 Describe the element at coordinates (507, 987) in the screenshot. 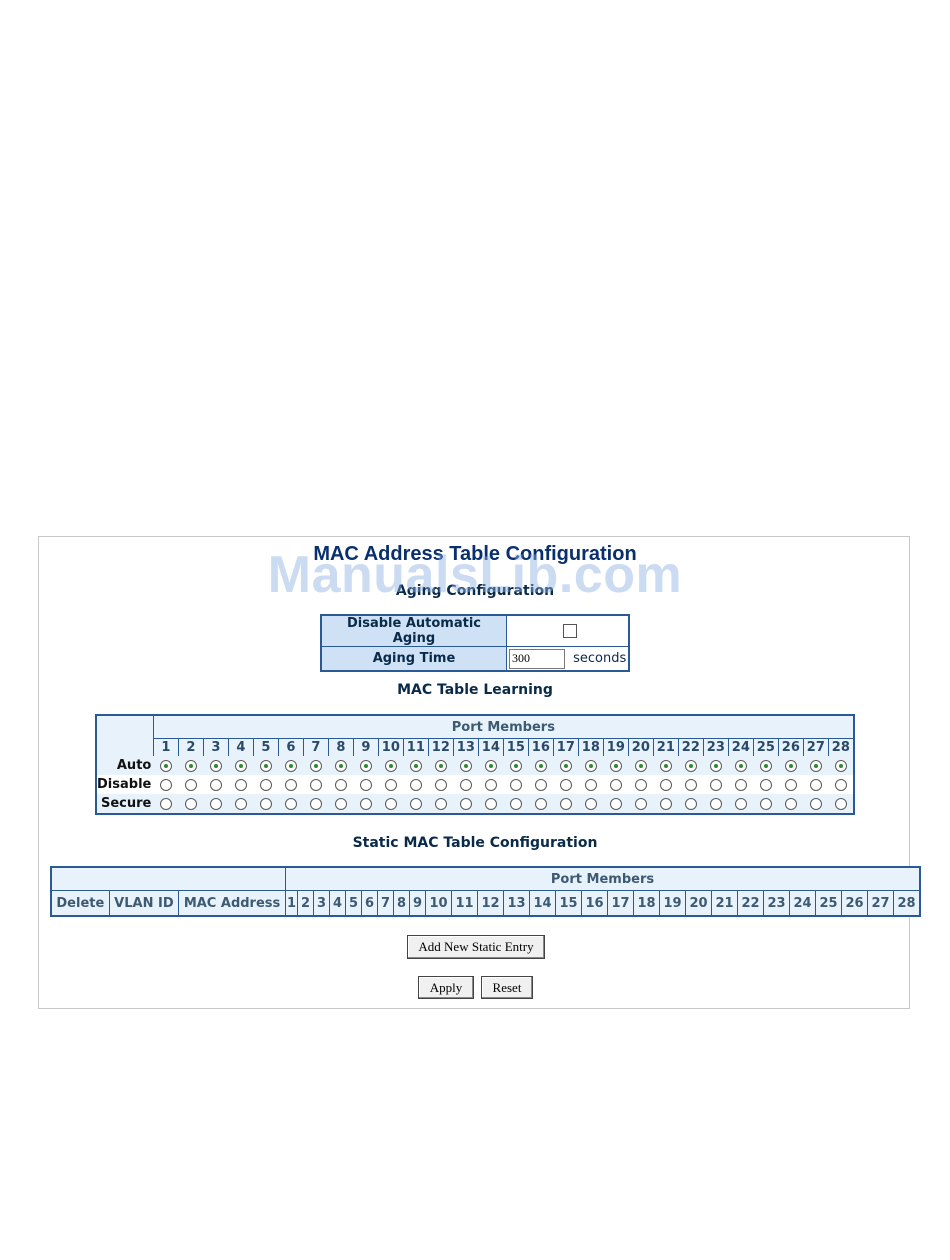

I see `reset-button: Reset` at that location.